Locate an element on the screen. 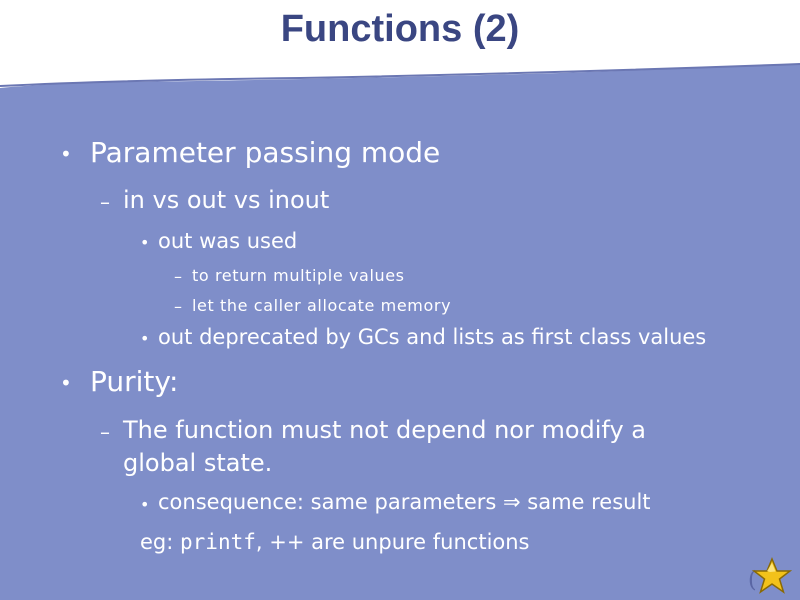 The image size is (800, 600). code-increment-operator: ++ is located at coordinates (287, 542).